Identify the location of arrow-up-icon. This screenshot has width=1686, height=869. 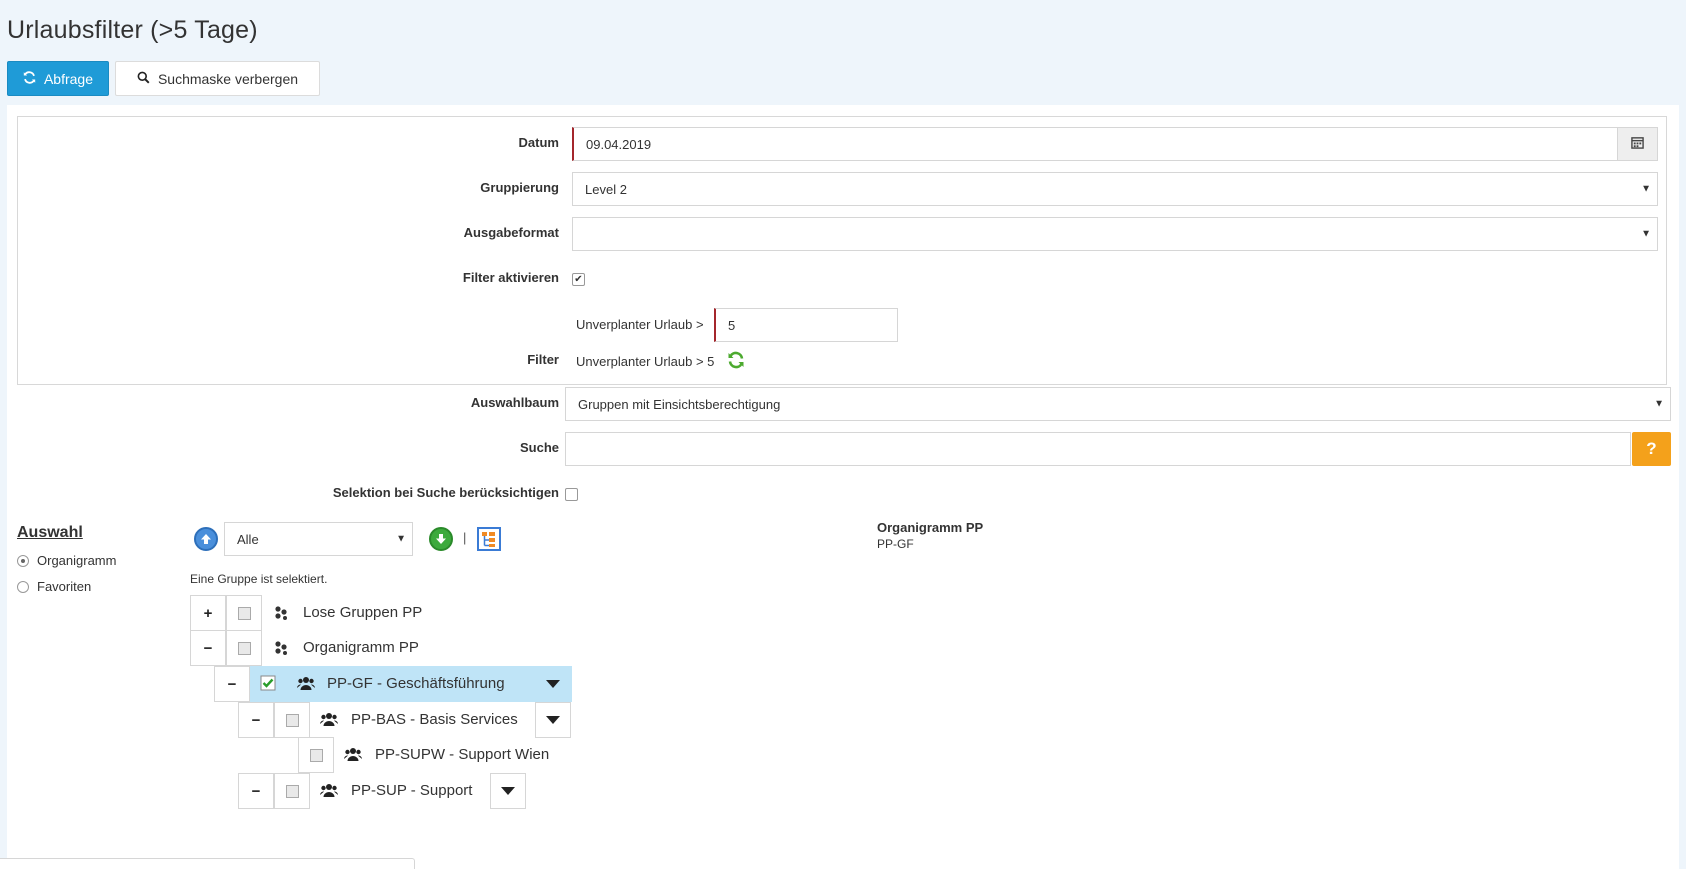
(206, 539).